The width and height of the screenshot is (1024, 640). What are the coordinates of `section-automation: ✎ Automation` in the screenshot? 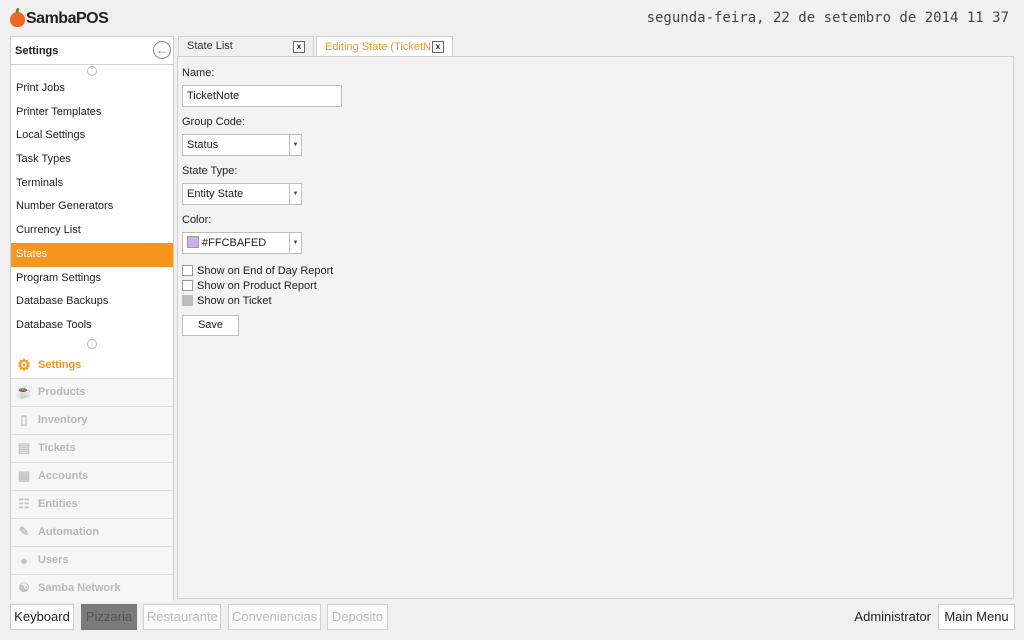 It's located at (92, 531).